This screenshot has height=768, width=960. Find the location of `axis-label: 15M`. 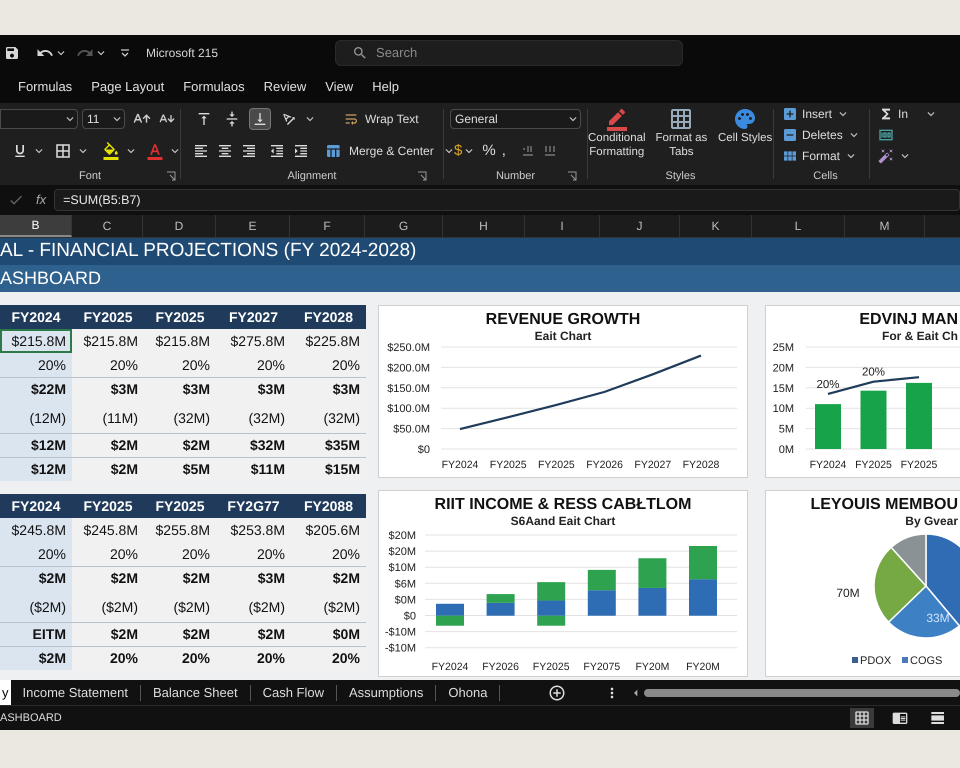

axis-label: 15M is located at coordinates (783, 388).